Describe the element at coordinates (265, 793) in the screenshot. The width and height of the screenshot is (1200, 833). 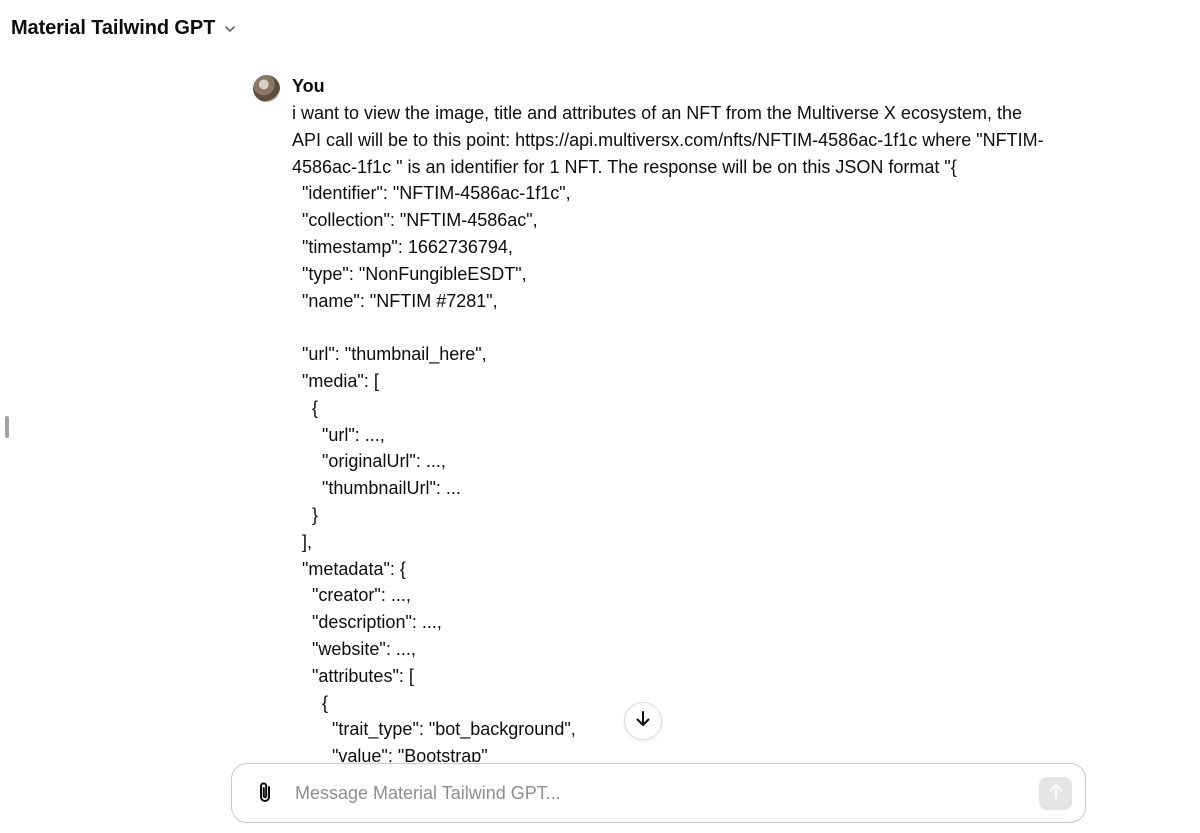
I see `paperclip-icon` at that location.